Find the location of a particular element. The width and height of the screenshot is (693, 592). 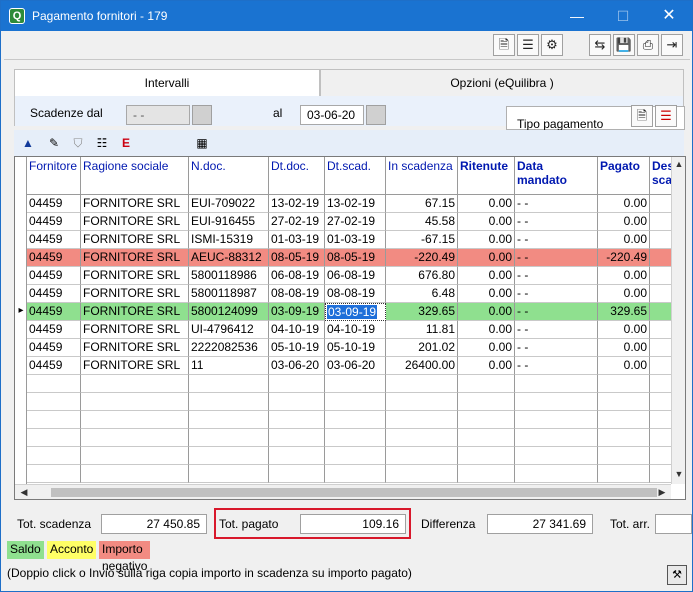

table-cell-dtscad: 01-03-19 is located at coordinates (355, 240).